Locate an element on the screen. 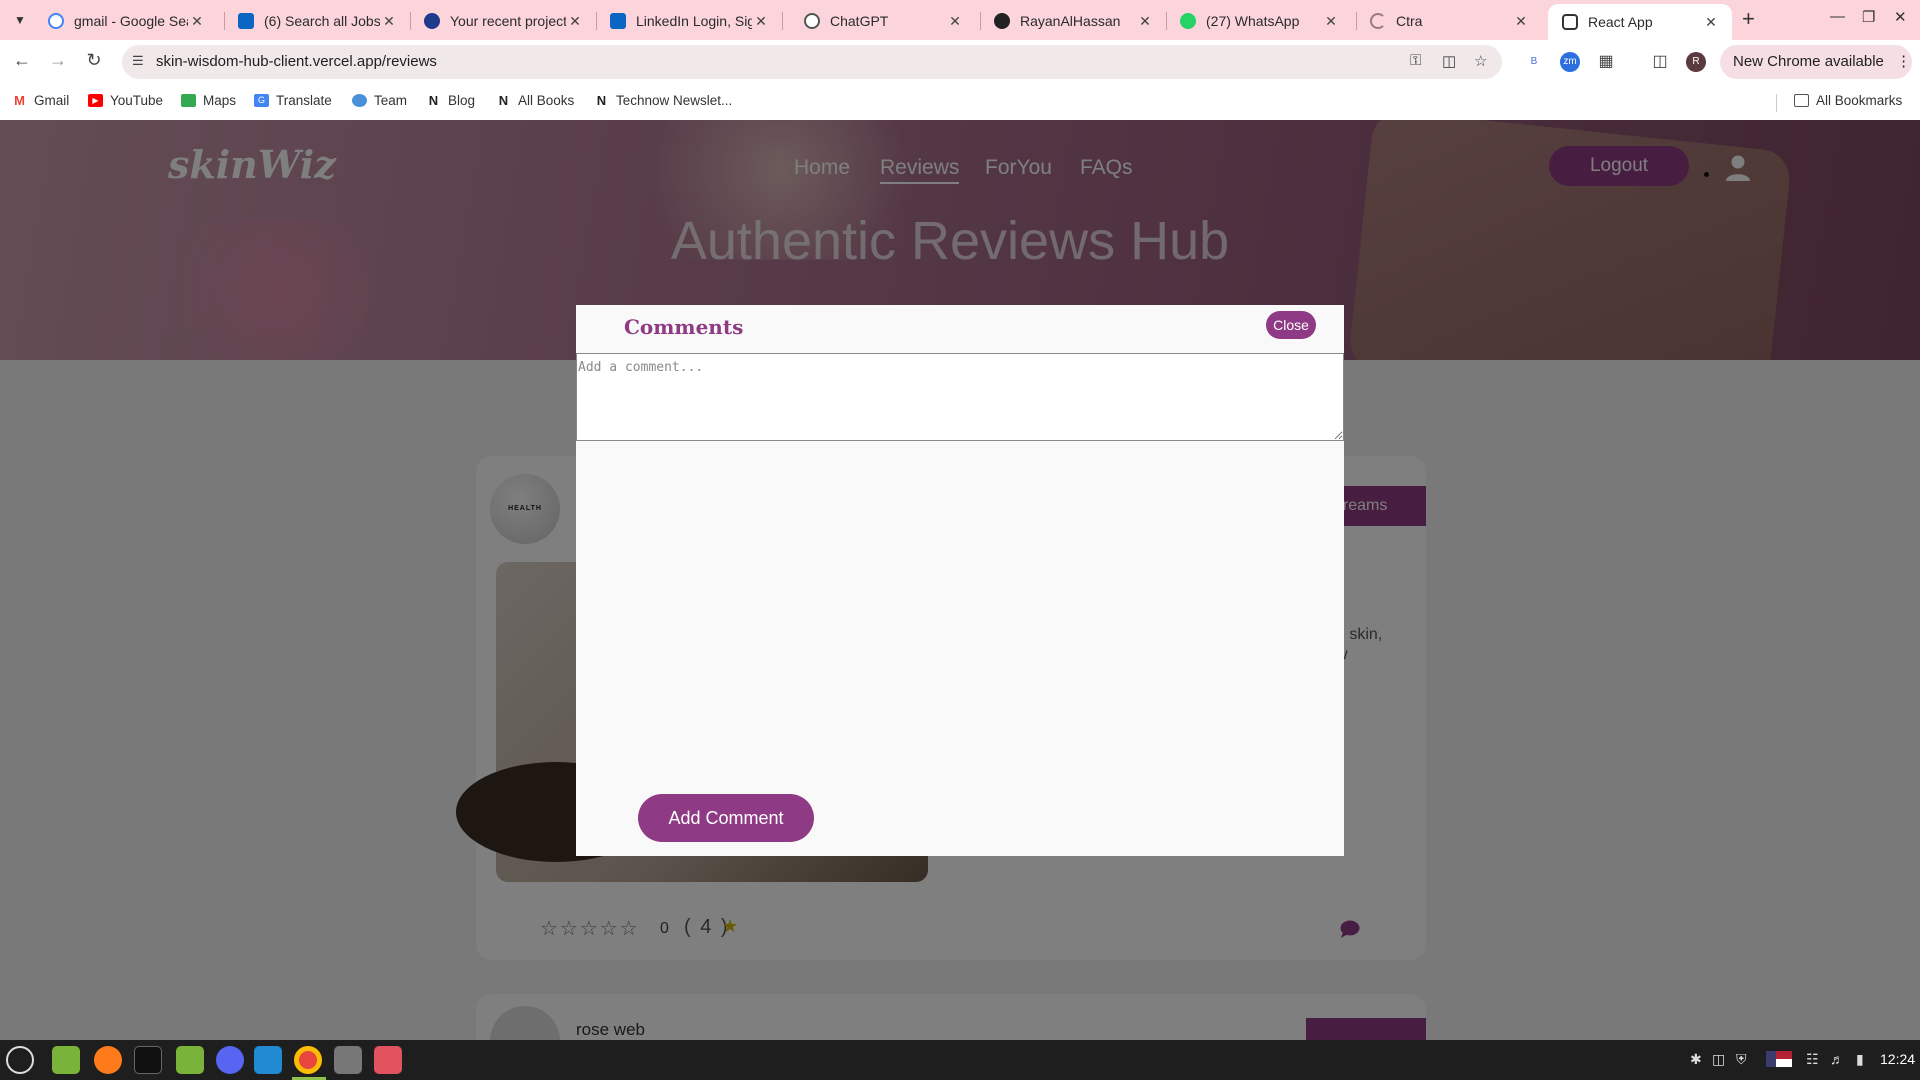 This screenshot has width=1920, height=1080. os-taskbar: ✱ ◫ ⛨ ☷ ♬ ▮ 12:24 is located at coordinates (960, 1060).